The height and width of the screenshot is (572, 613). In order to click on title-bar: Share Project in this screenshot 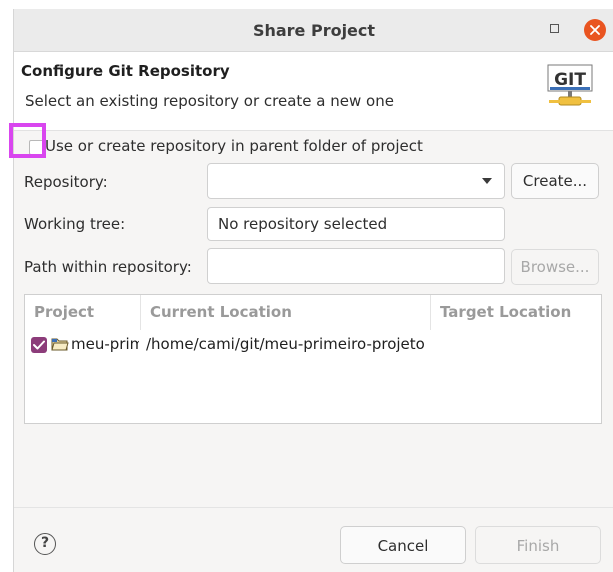, I will do `click(313, 30)`.